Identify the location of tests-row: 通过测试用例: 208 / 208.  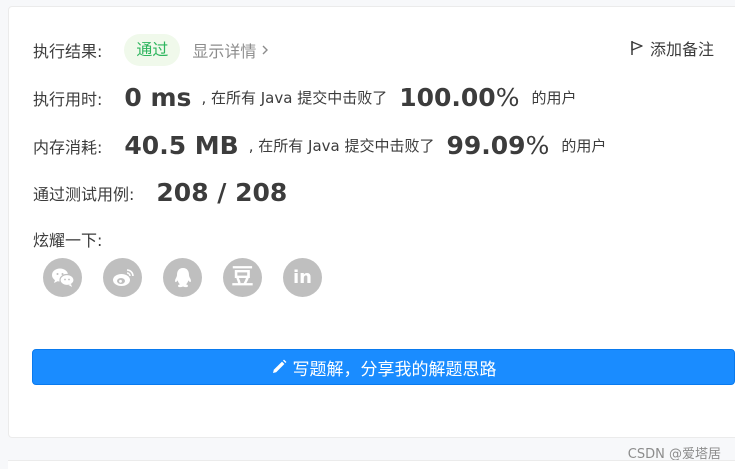
(160, 192).